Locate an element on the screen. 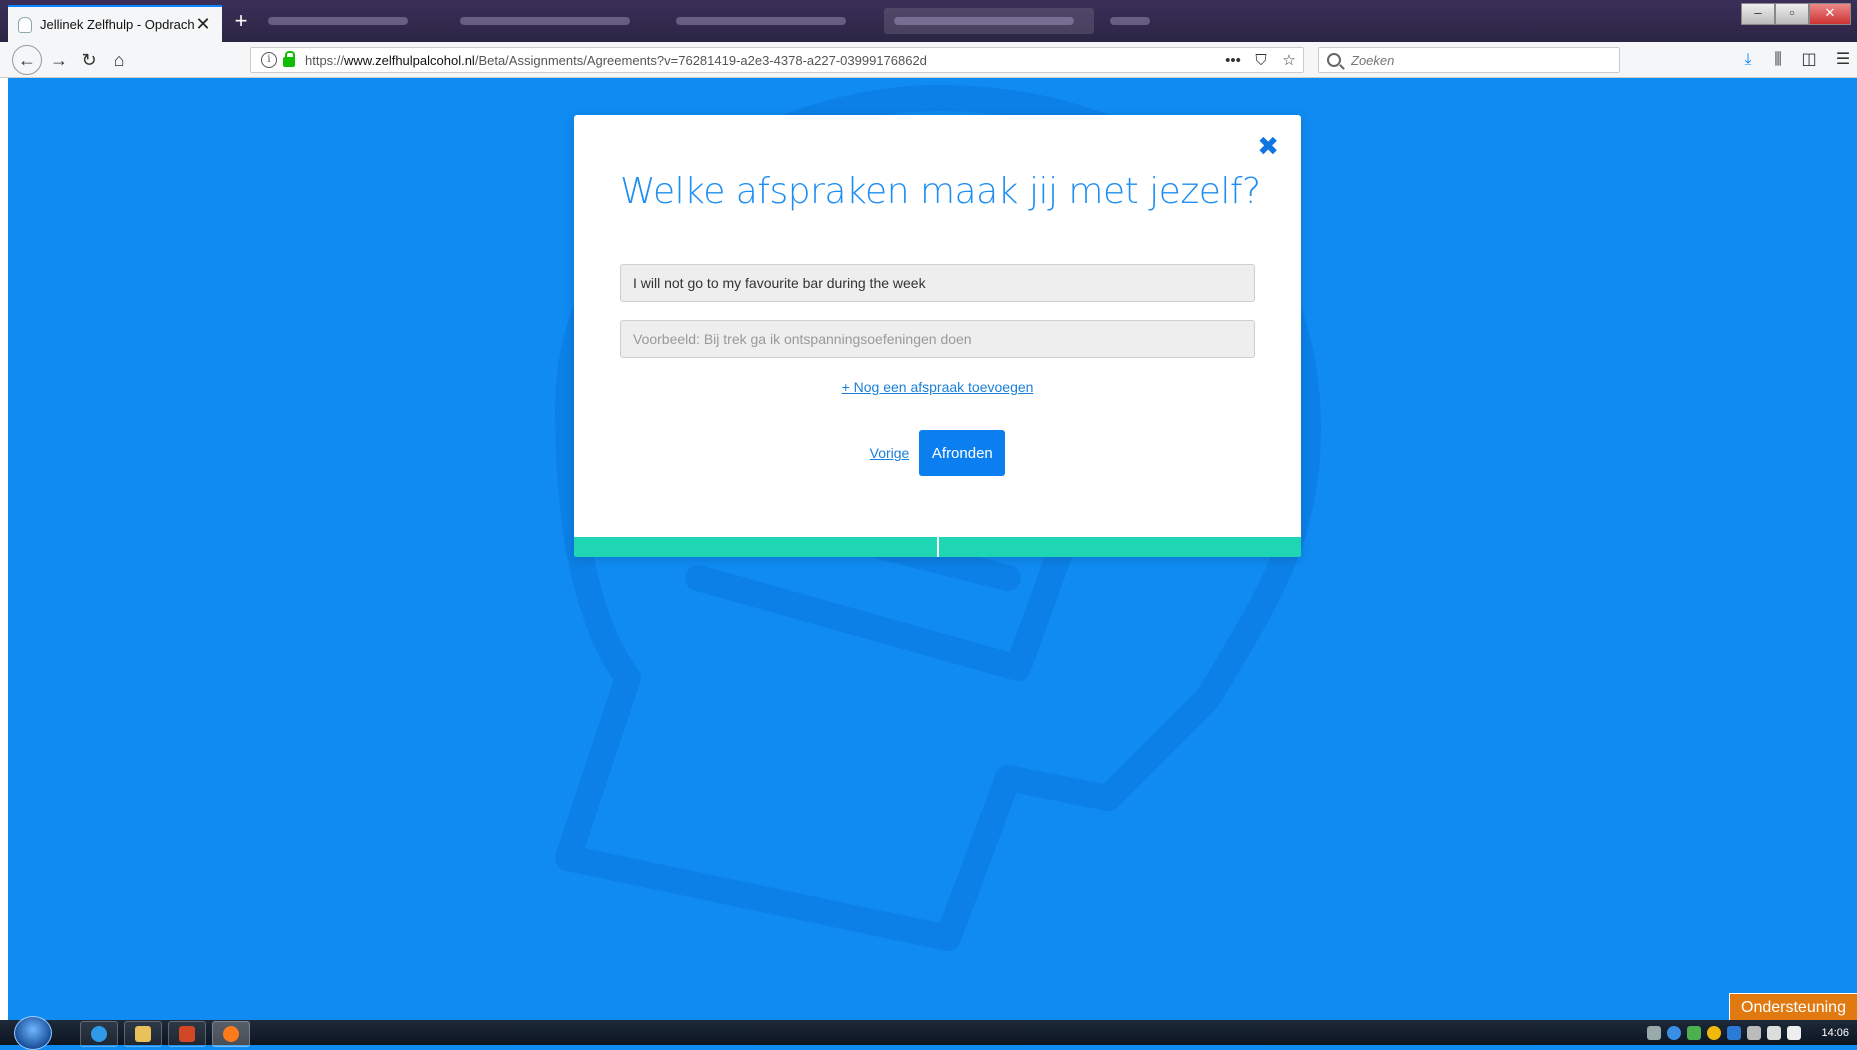 The width and height of the screenshot is (1857, 1050). taskbar: 14:06 is located at coordinates (928, 1033).